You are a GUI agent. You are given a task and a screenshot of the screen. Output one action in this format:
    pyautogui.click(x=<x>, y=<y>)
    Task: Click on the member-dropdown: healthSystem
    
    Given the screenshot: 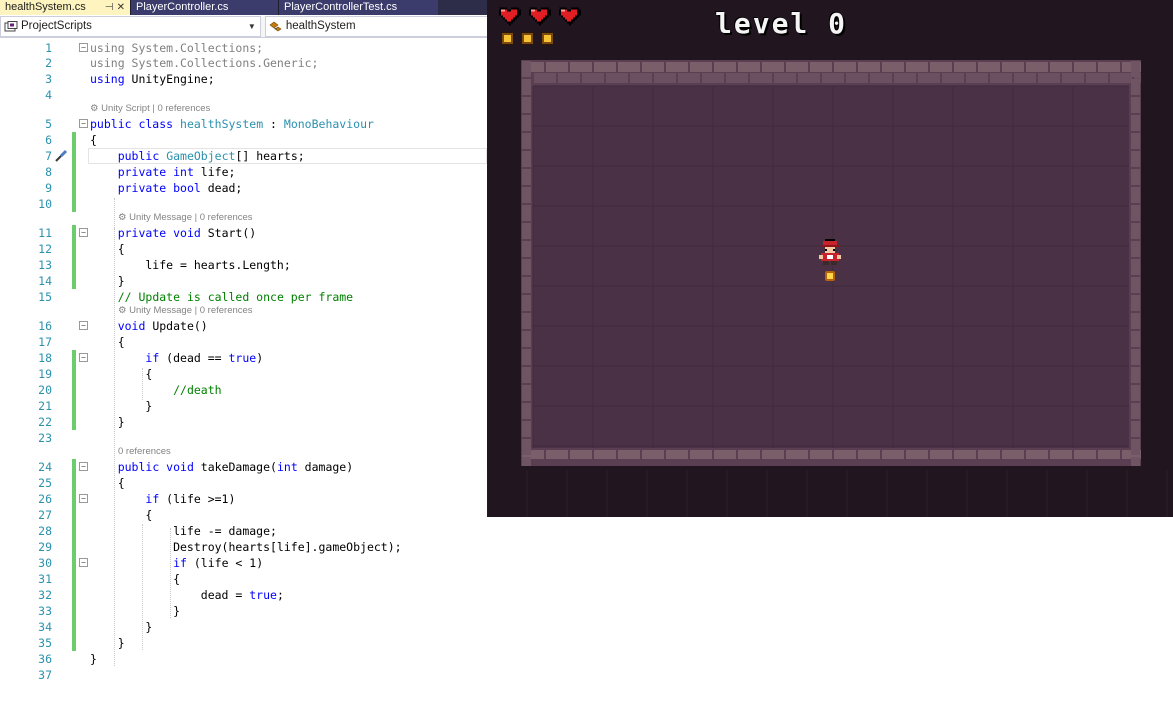 What is the action you would take?
    pyautogui.click(x=375, y=26)
    